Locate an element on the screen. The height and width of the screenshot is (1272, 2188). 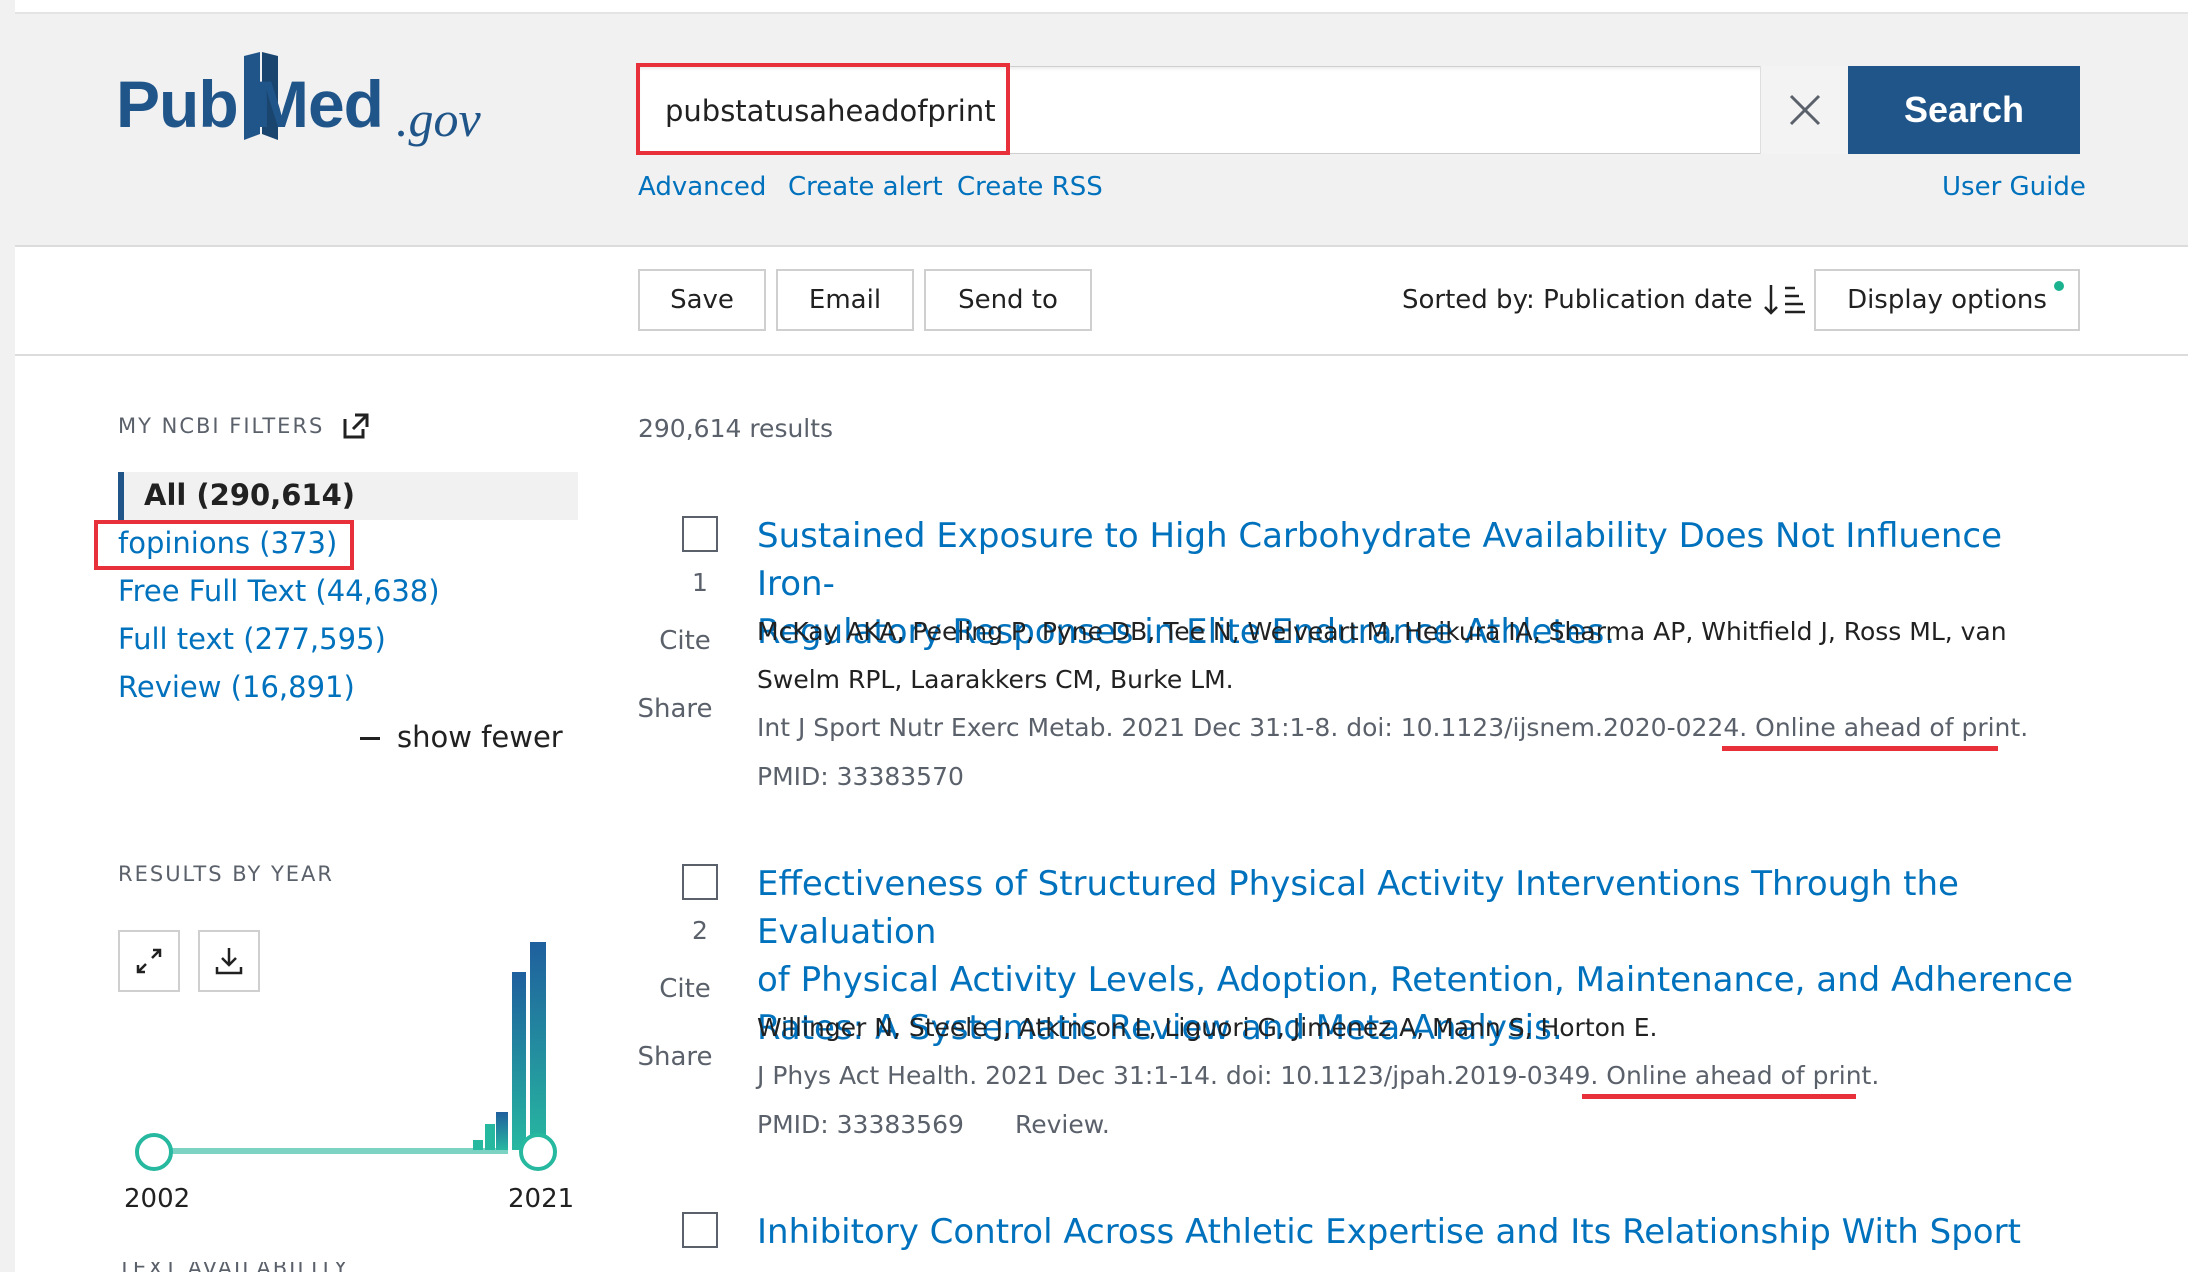
bar-2019 is located at coordinates (502, 1131).